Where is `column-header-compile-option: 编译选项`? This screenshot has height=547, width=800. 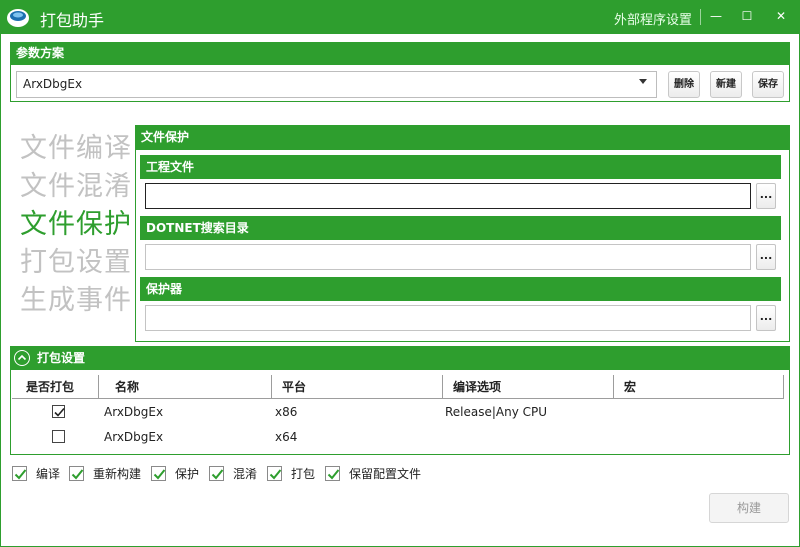 column-header-compile-option: 编译选项 is located at coordinates (528, 387).